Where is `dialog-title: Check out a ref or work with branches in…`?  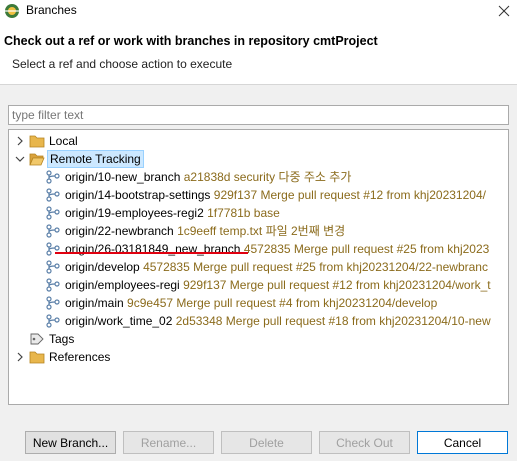
dialog-title: Check out a ref or work with branches in… is located at coordinates (191, 41).